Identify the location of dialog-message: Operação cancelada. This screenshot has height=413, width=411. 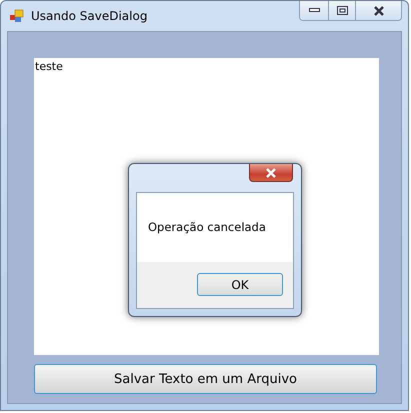
(207, 227).